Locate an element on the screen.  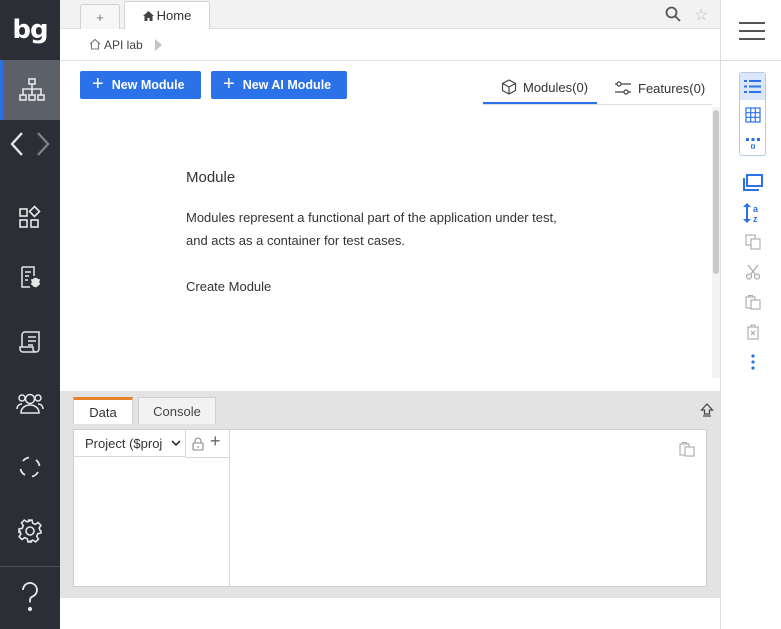
help-icon is located at coordinates (30, 597).